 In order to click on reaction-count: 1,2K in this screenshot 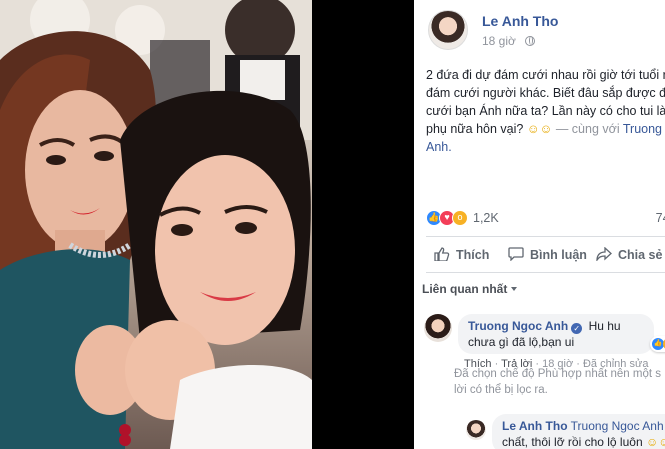, I will do `click(486, 218)`.